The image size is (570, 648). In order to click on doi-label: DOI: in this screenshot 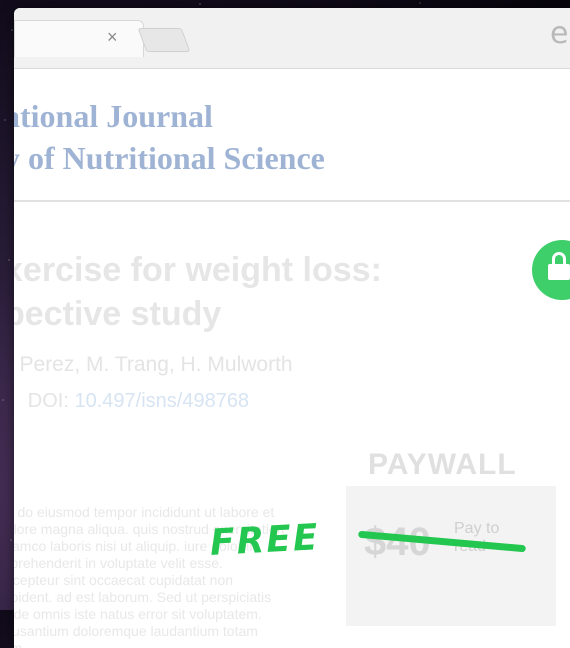, I will do `click(51, 401)`.